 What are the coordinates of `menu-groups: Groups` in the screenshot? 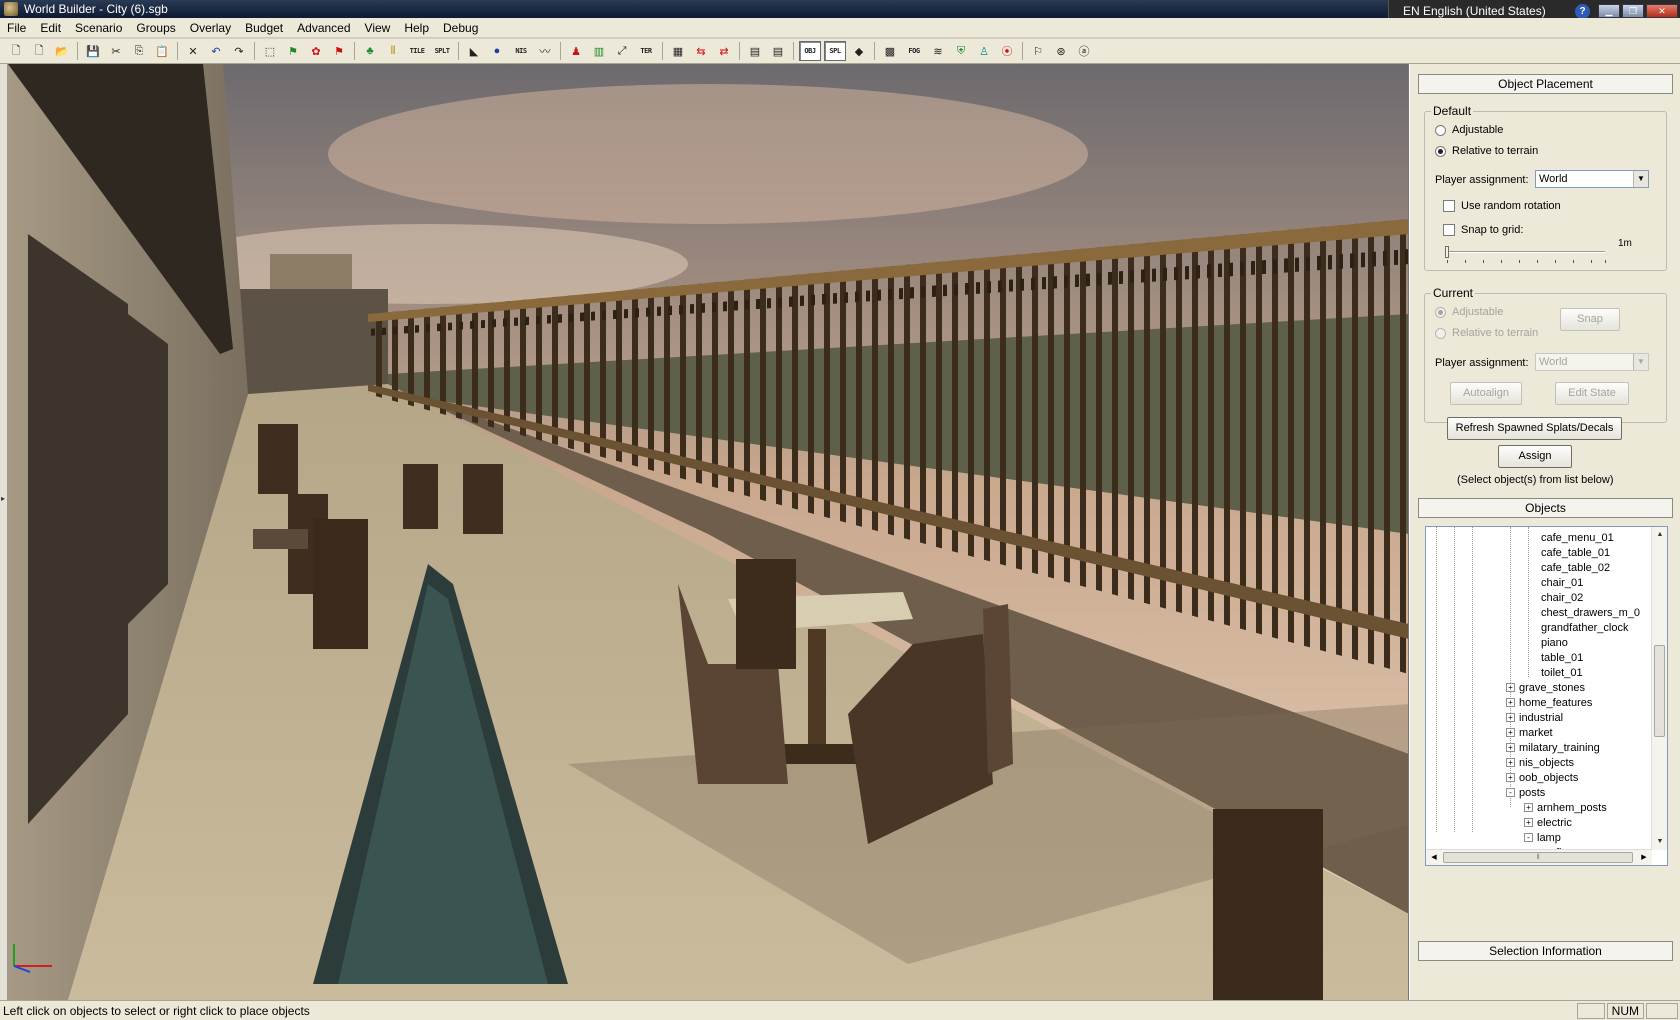 It's located at (155, 28).